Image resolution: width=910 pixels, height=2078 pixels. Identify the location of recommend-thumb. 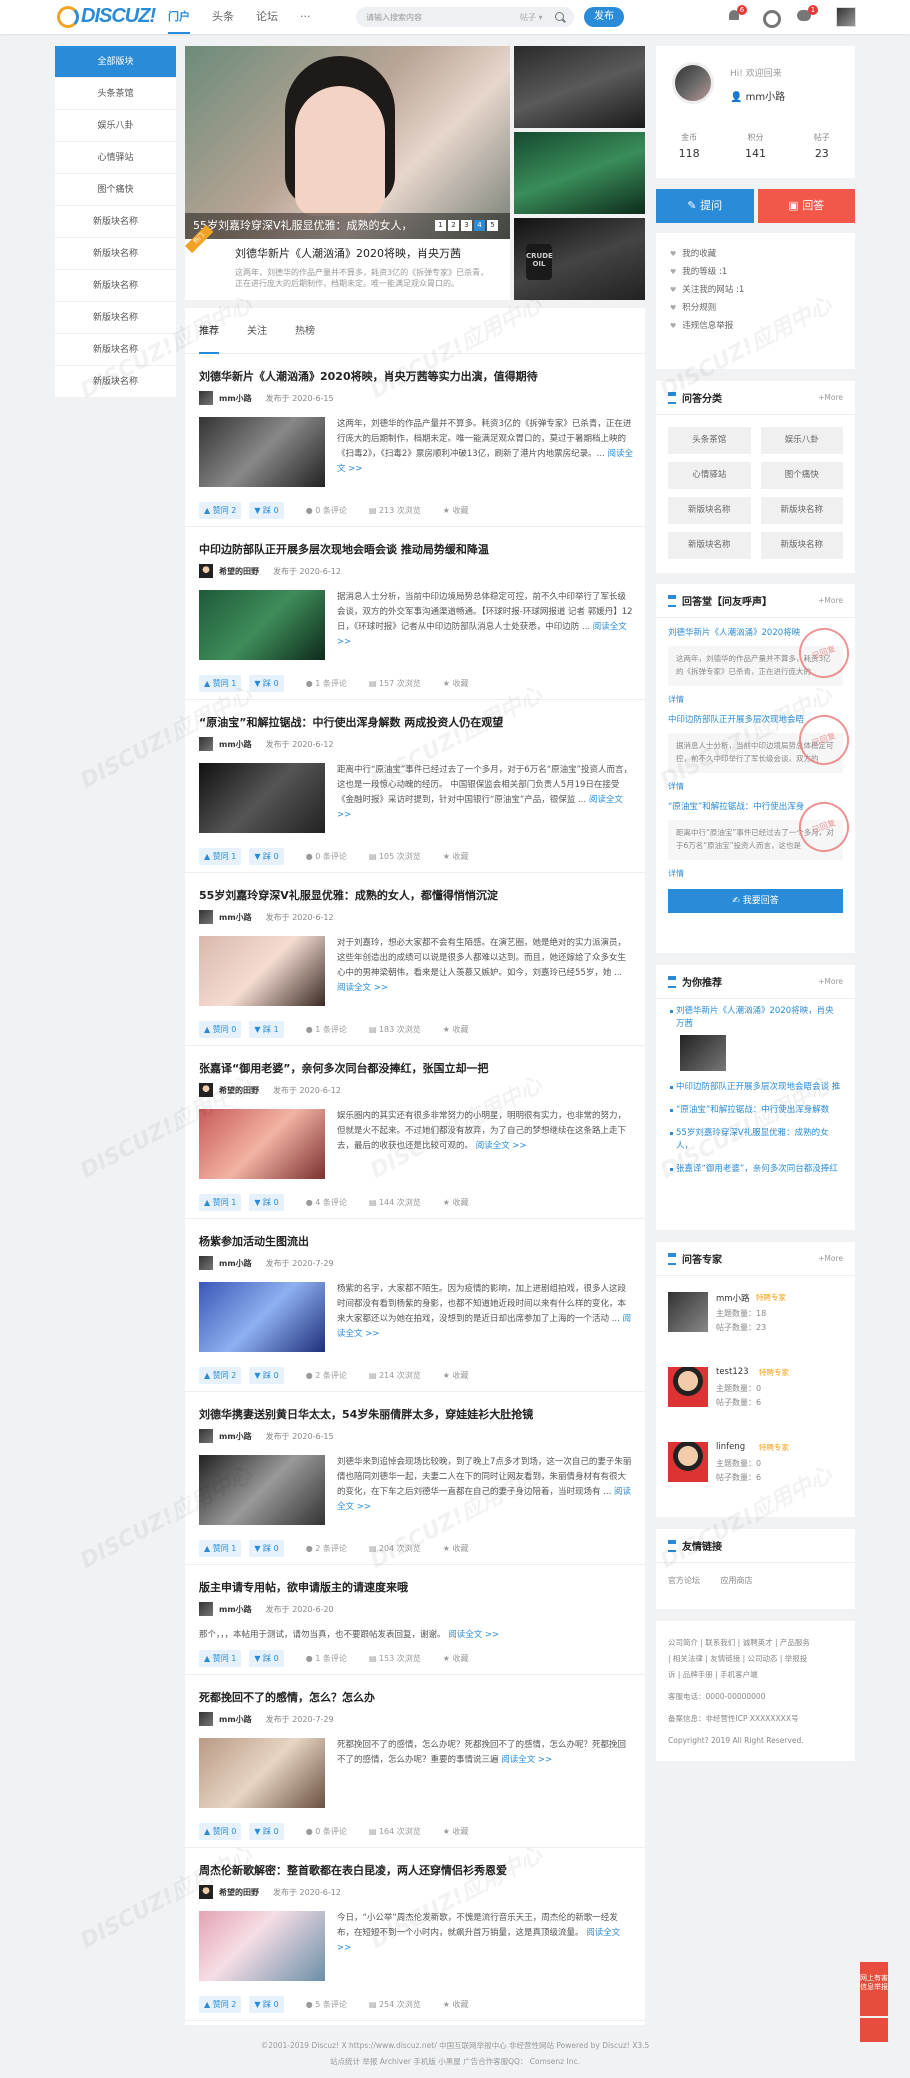
(703, 1053).